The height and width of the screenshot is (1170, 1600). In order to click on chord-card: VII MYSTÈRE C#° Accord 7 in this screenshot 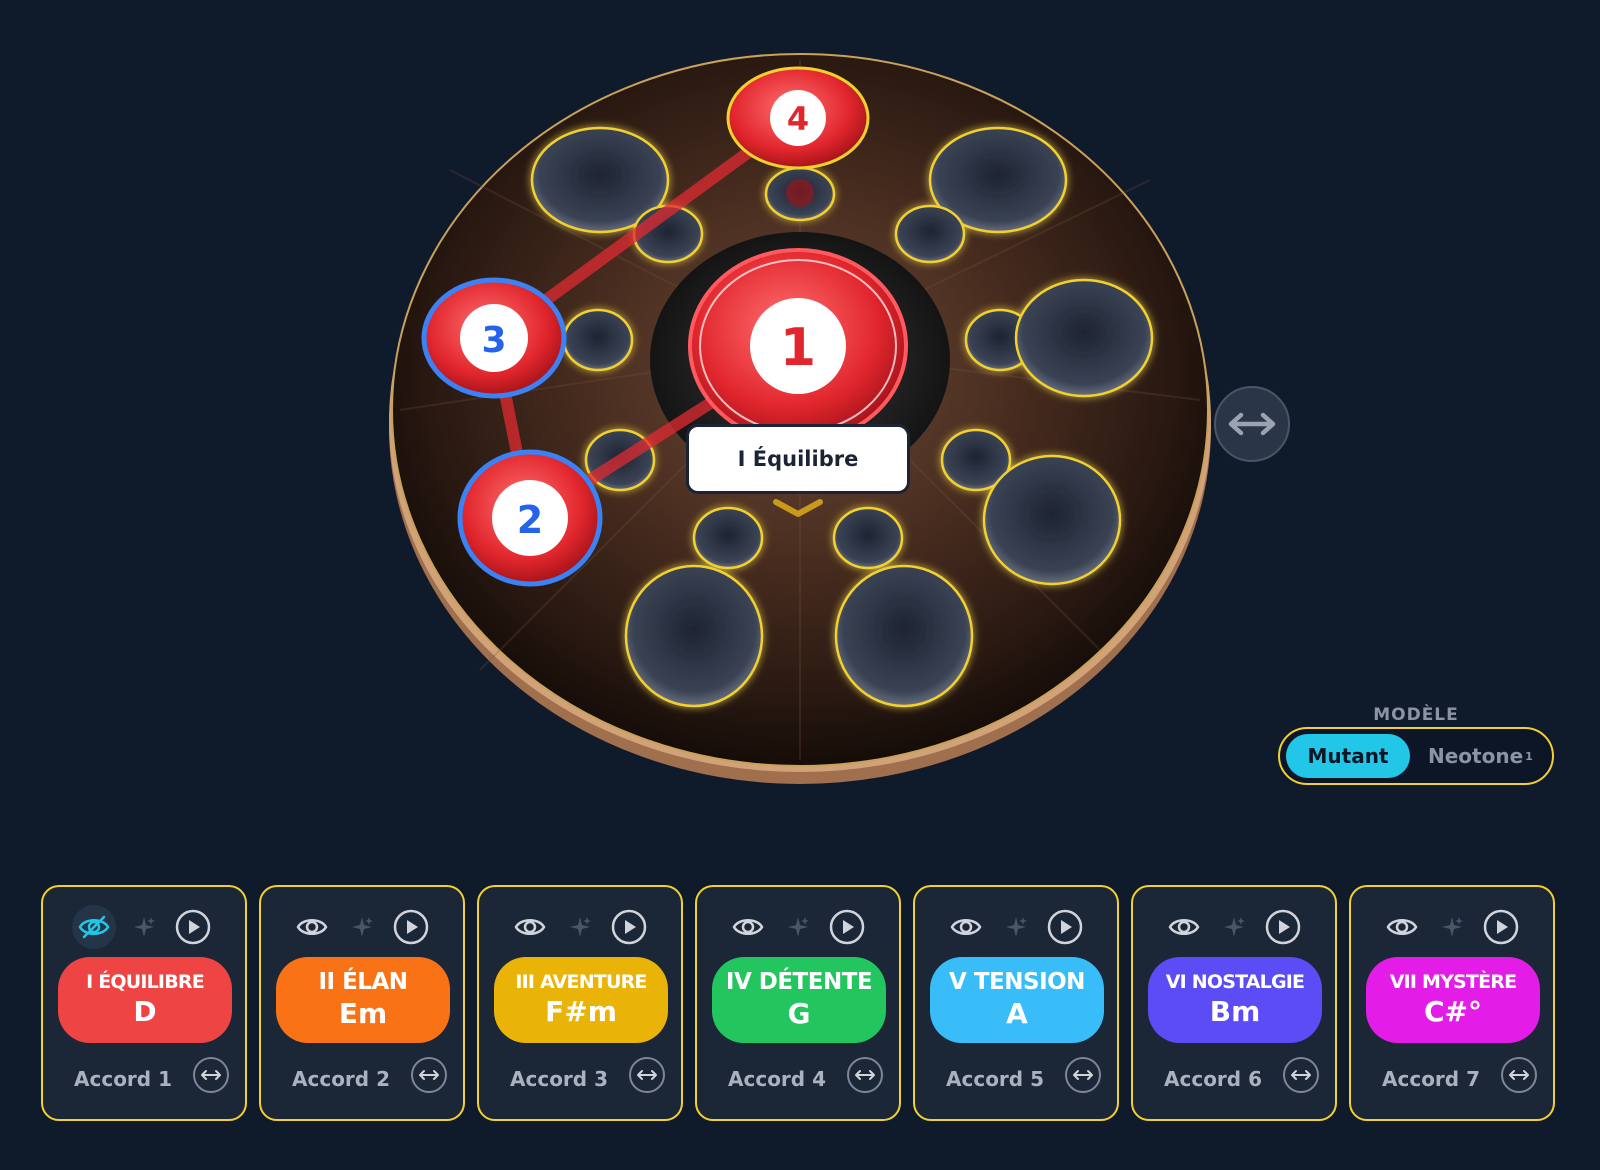, I will do `click(1452, 1003)`.